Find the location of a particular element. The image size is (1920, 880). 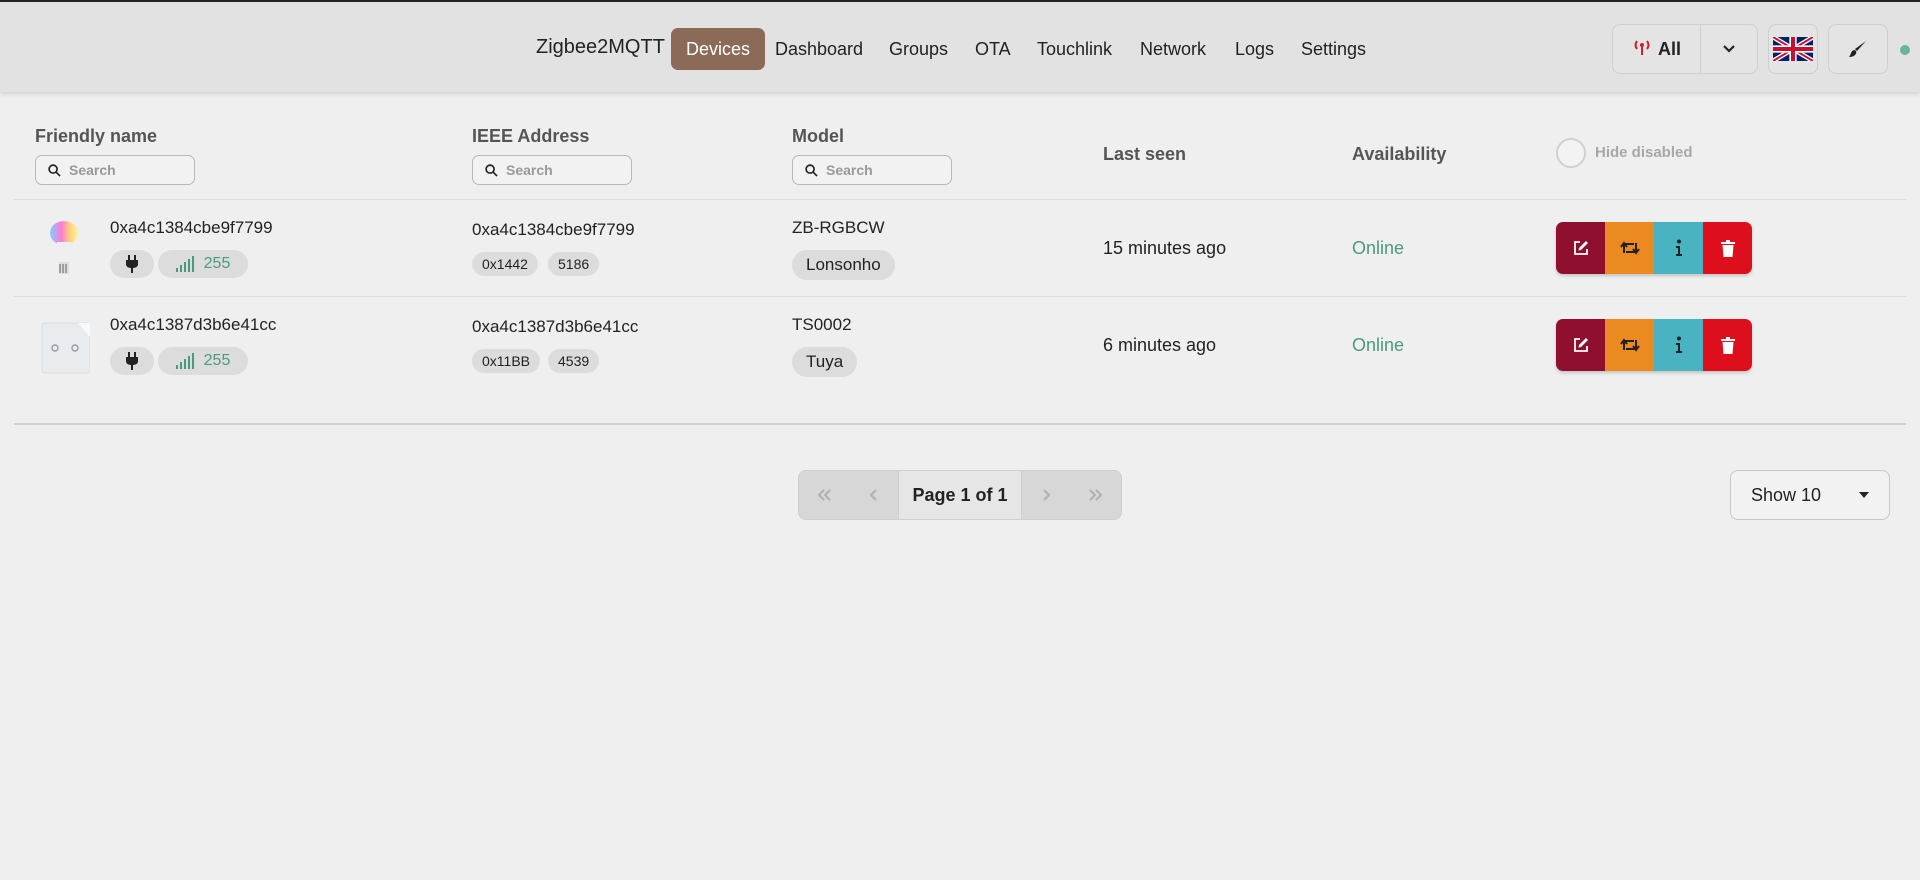

page-size-label: Show 10 is located at coordinates (1786, 494).